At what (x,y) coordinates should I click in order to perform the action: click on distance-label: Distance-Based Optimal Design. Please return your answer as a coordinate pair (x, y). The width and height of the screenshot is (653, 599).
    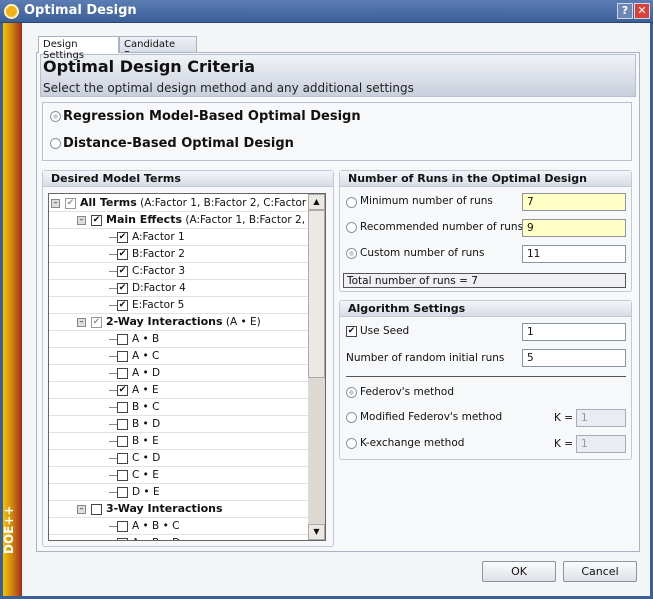
    Looking at the image, I should click on (178, 143).